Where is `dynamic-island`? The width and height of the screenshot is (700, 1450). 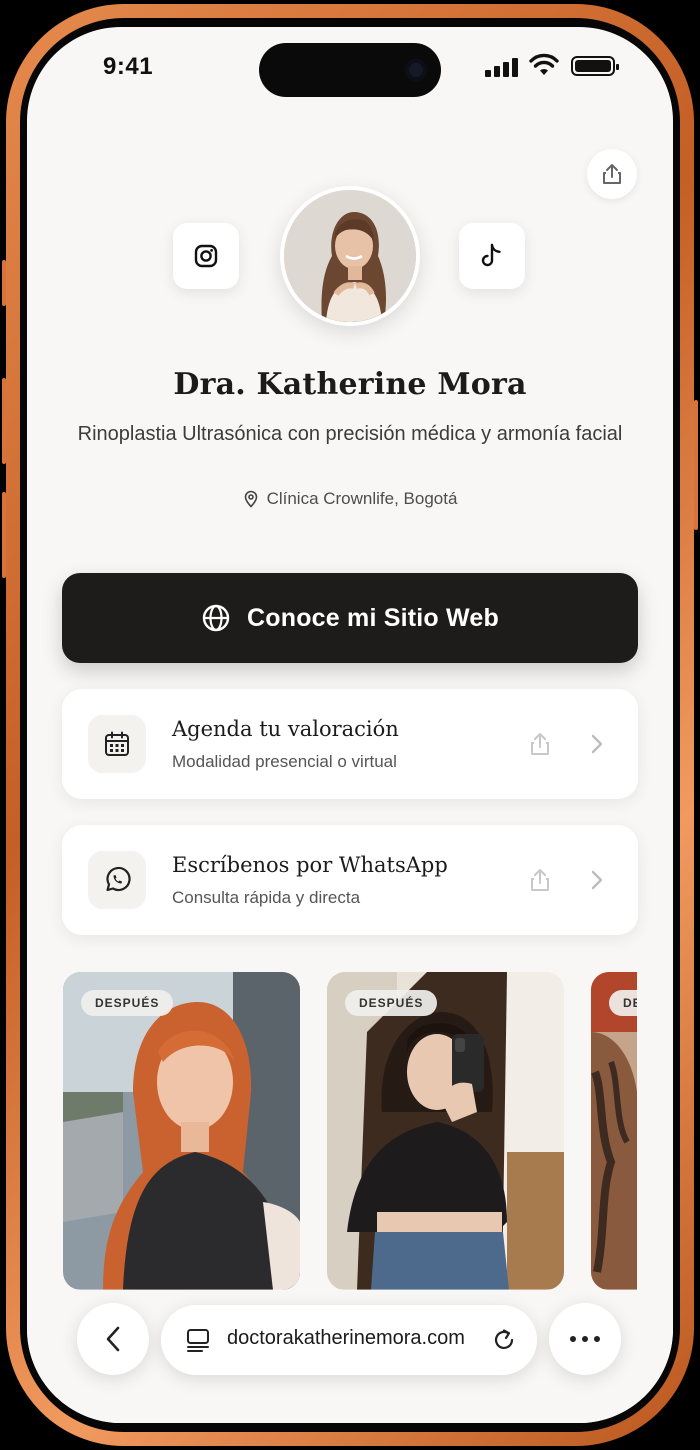
dynamic-island is located at coordinates (350, 70).